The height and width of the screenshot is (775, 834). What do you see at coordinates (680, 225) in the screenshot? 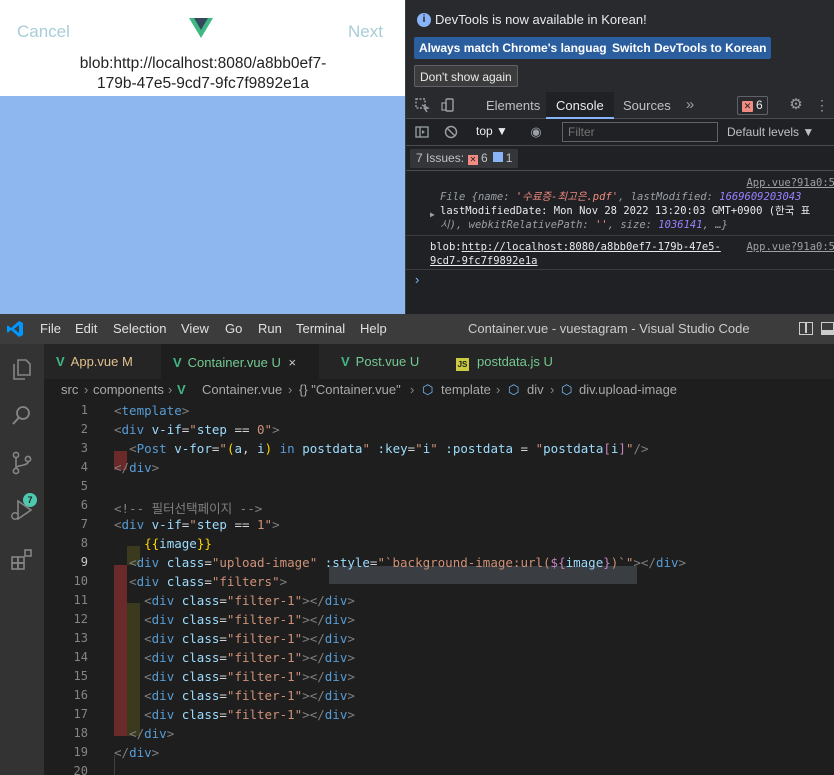
I see `log-size-value: 1036141` at bounding box center [680, 225].